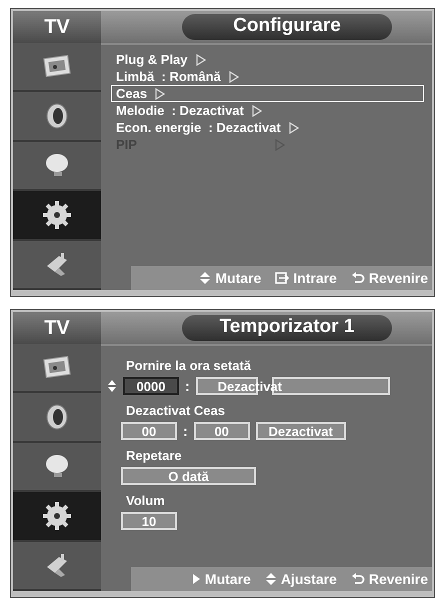 The width and height of the screenshot is (440, 601). What do you see at coordinates (315, 278) in the screenshot?
I see `hint-label: Intrare` at bounding box center [315, 278].